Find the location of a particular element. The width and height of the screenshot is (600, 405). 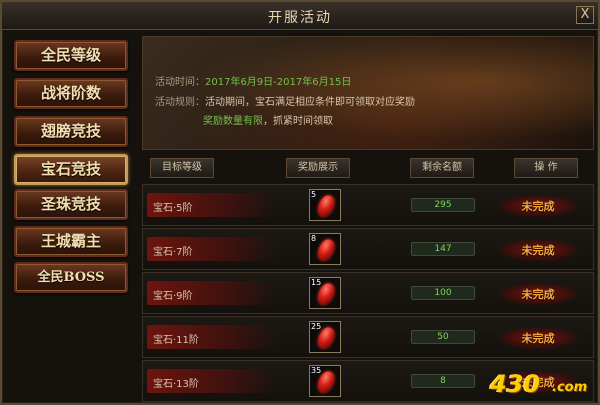

sidebar-item-all-level: 全民等级 is located at coordinates (71, 55).